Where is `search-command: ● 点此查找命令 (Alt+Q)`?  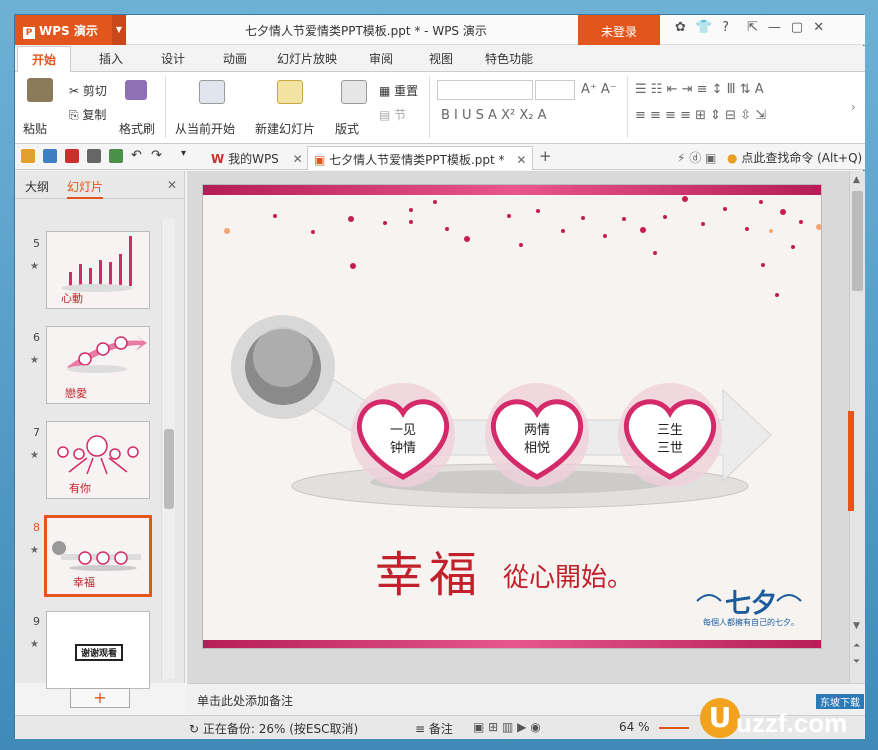 search-command: ● 点此查找命令 (Alt+Q) is located at coordinates (794, 157).